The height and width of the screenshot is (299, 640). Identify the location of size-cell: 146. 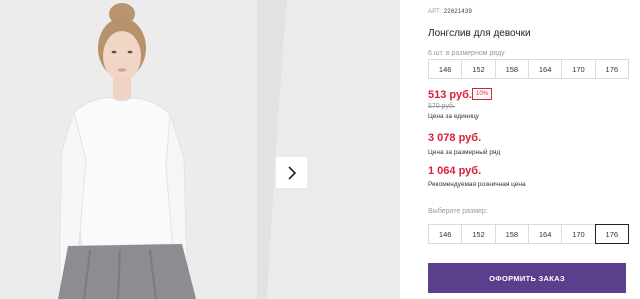
(445, 69).